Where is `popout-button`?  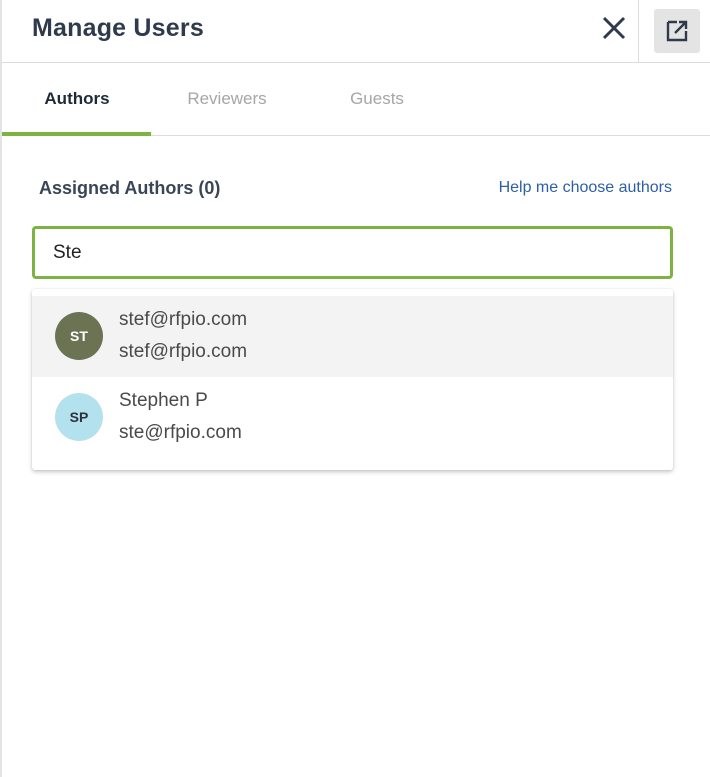 popout-button is located at coordinates (677, 31).